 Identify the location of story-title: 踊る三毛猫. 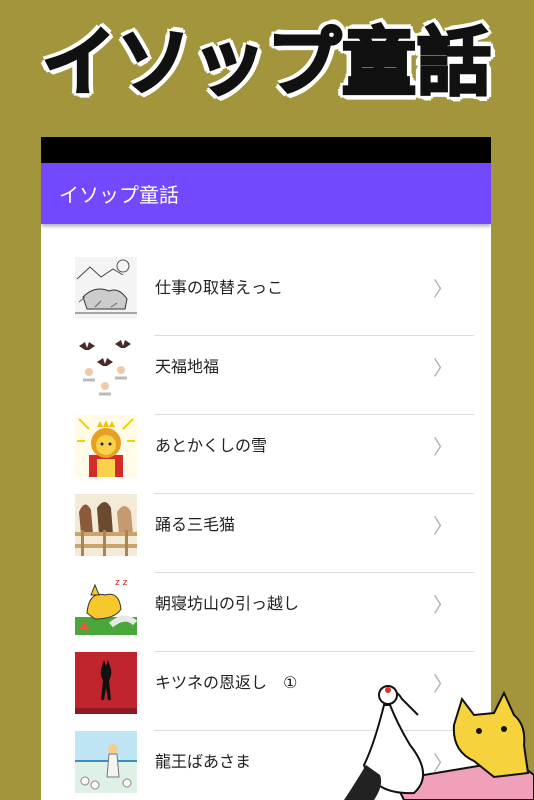
(195, 524).